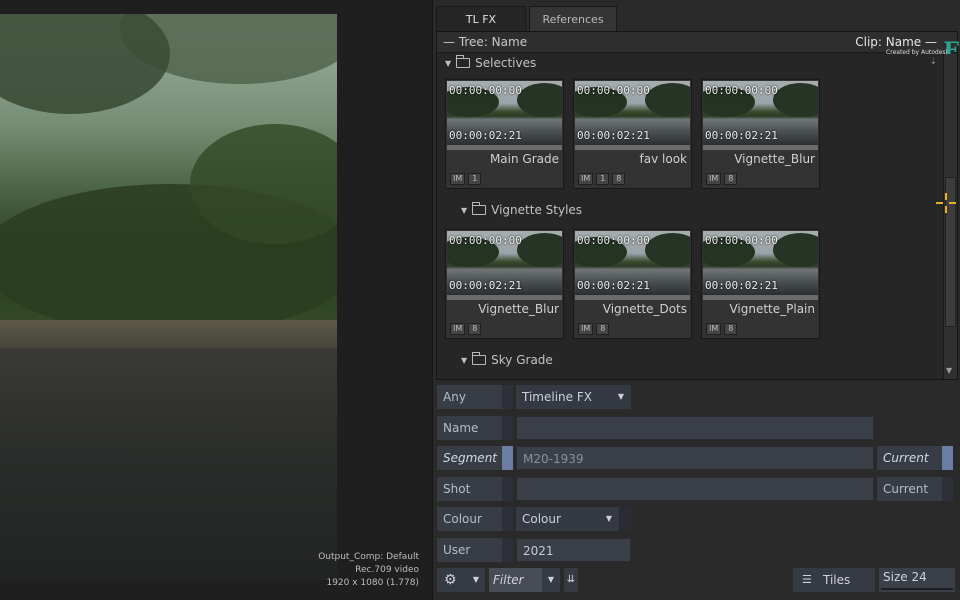 The width and height of the screenshot is (960, 600). I want to click on expand-arrows-icon: ⇣, so click(933, 62).